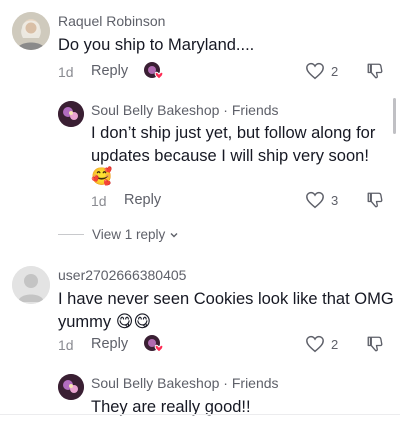  What do you see at coordinates (230, 156) in the screenshot?
I see `comment-text-line: updates because I will ship very soon!` at bounding box center [230, 156].